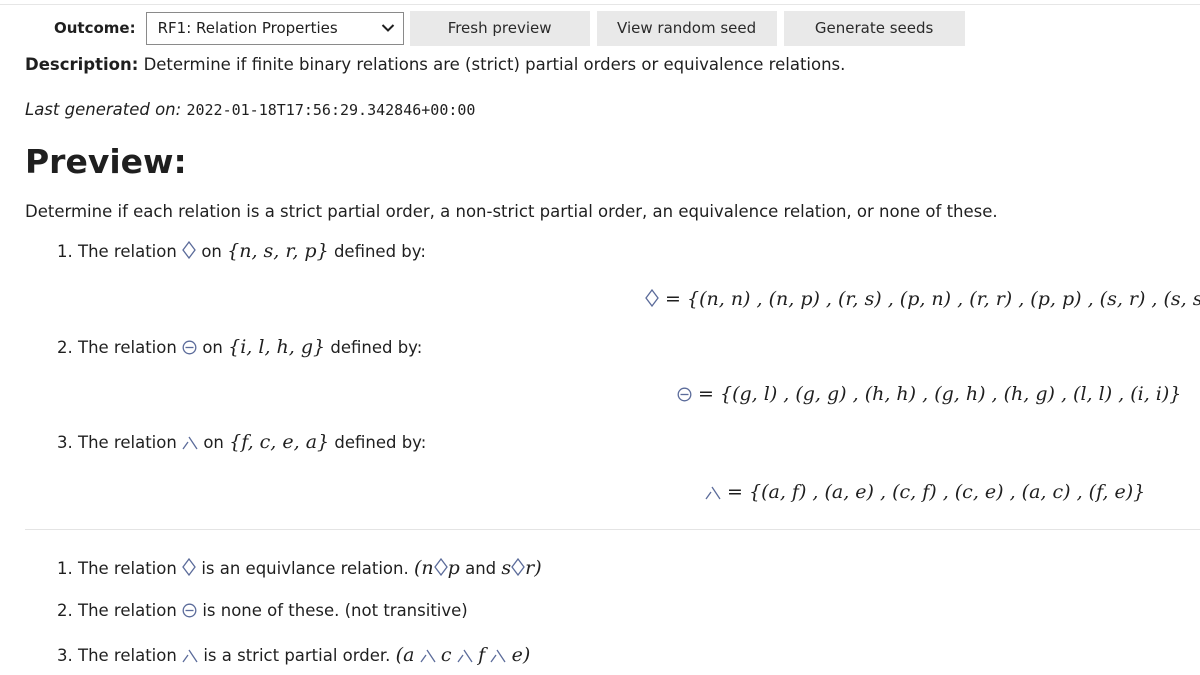  What do you see at coordinates (305, 568) in the screenshot?
I see `answer-text: is an equivlance relation.` at bounding box center [305, 568].